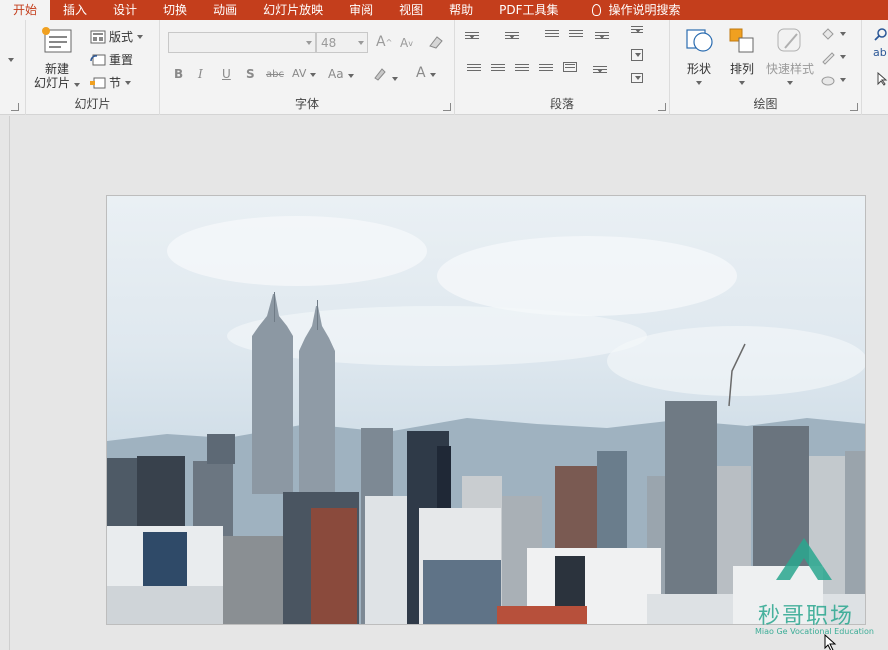 The width and height of the screenshot is (888, 650). Describe the element at coordinates (472, 35) in the screenshot. I see `bullets-button` at that location.